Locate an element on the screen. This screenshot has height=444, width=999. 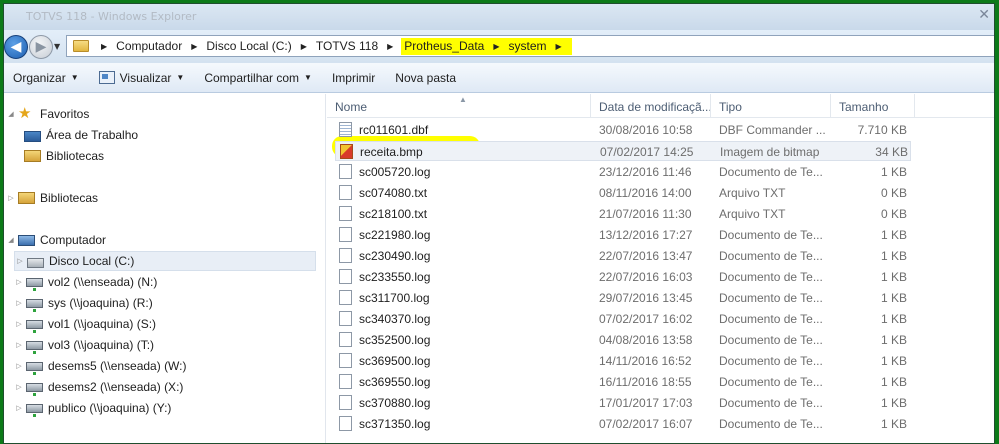
highlighted-path: Protheus_Data ▶ system ▶ is located at coordinates (486, 46).